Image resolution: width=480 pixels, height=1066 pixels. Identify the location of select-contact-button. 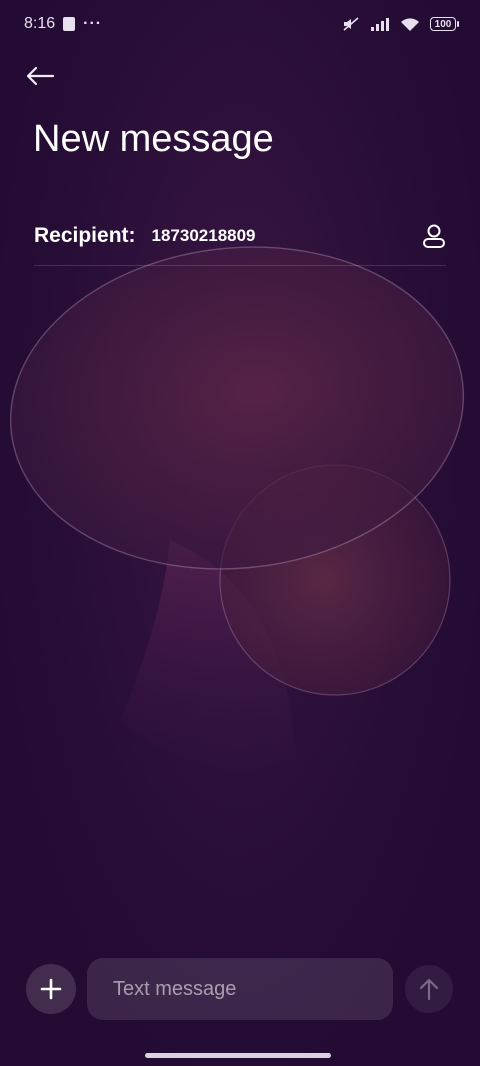
(434, 236).